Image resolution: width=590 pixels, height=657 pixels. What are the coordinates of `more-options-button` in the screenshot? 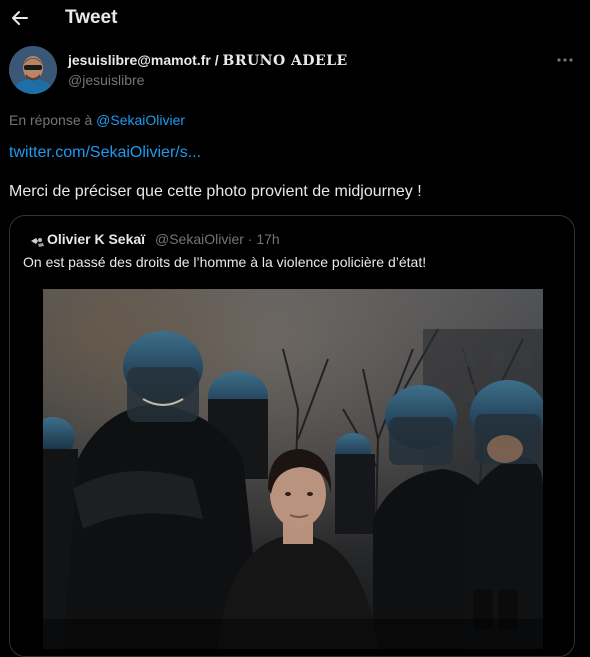 It's located at (565, 60).